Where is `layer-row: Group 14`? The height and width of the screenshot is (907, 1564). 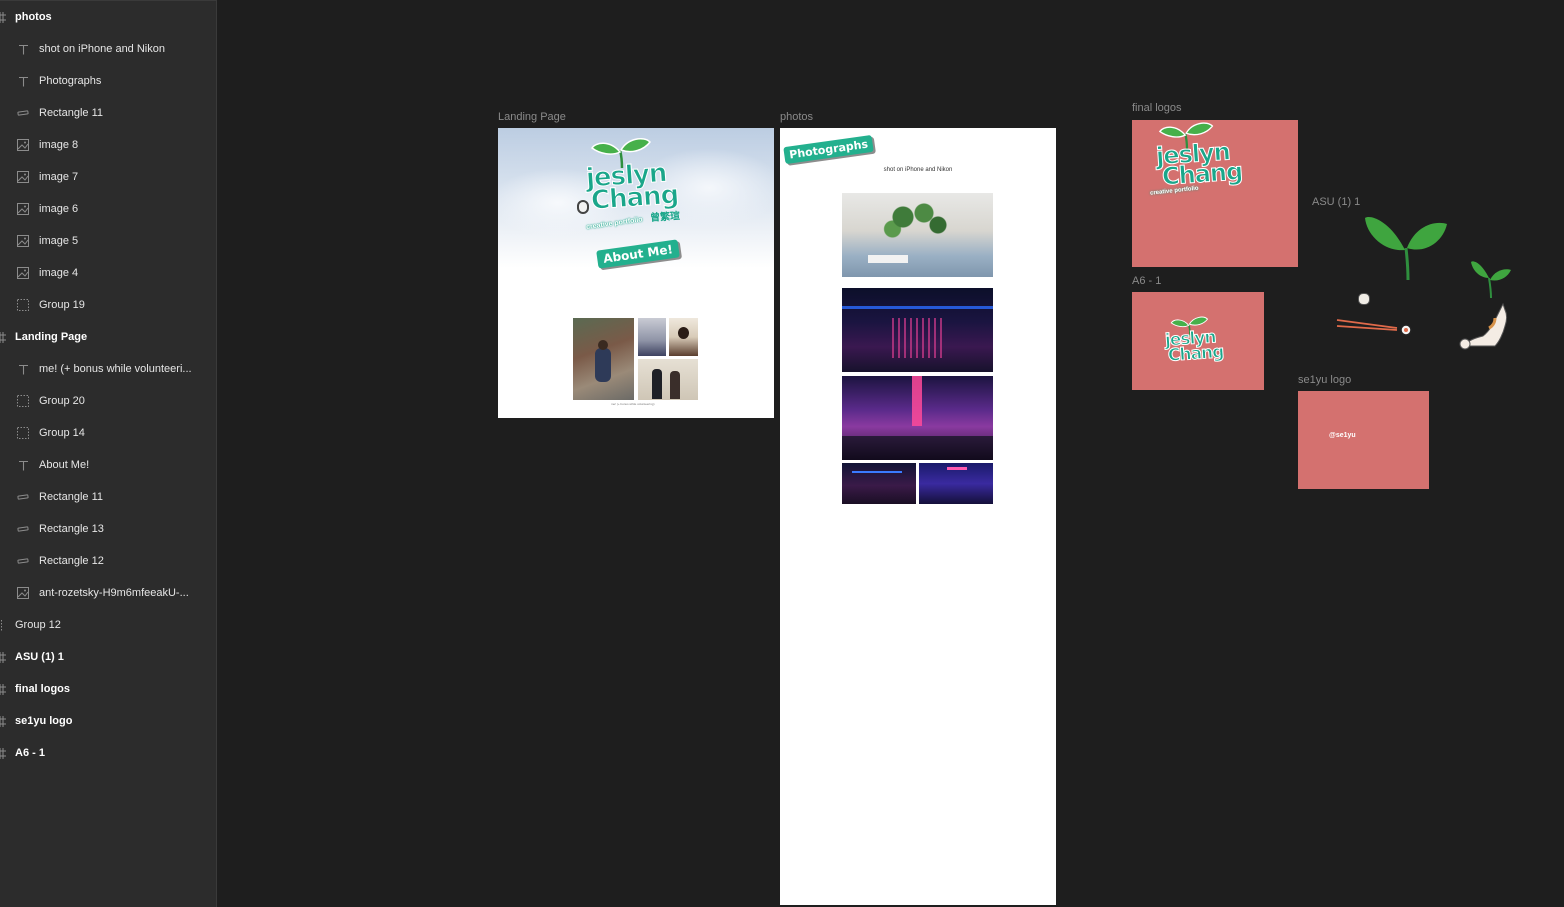 layer-row: Group 14 is located at coordinates (108, 433).